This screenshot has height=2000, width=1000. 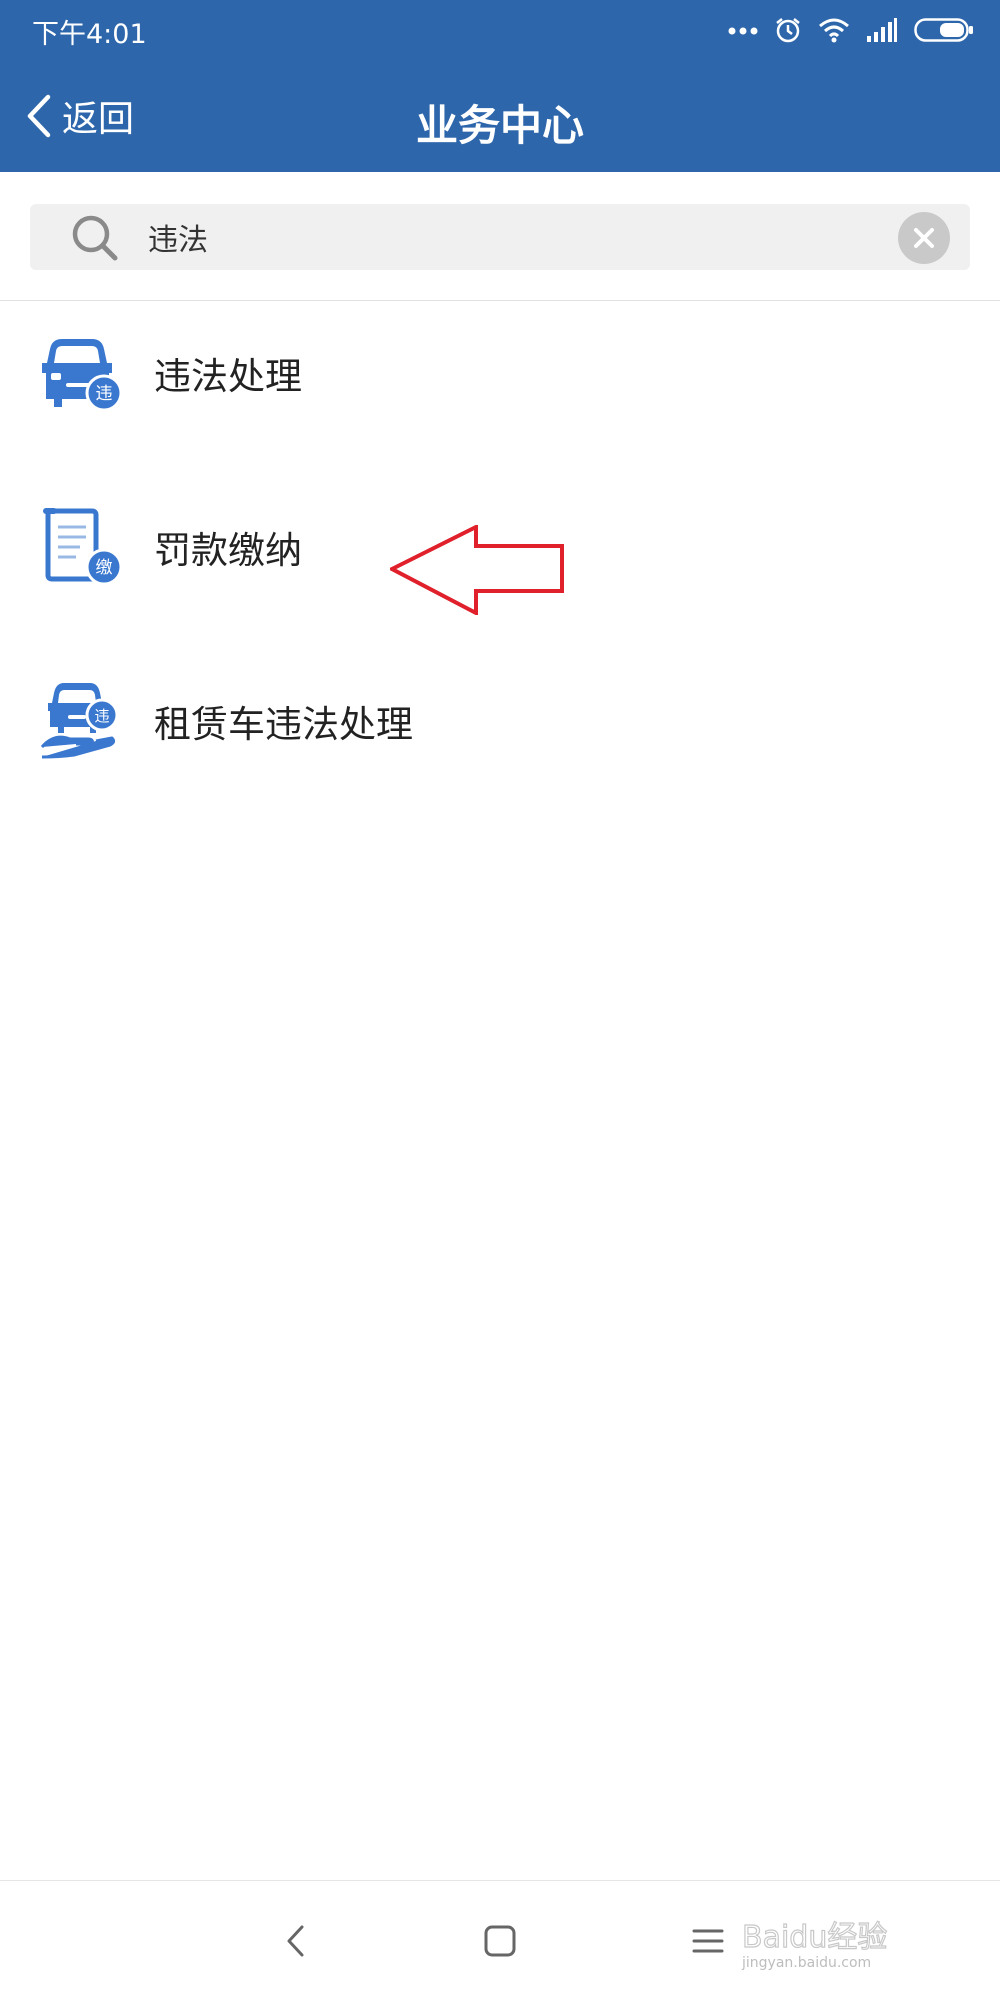 I want to click on status-bar: 下午4:01, so click(x=500, y=30).